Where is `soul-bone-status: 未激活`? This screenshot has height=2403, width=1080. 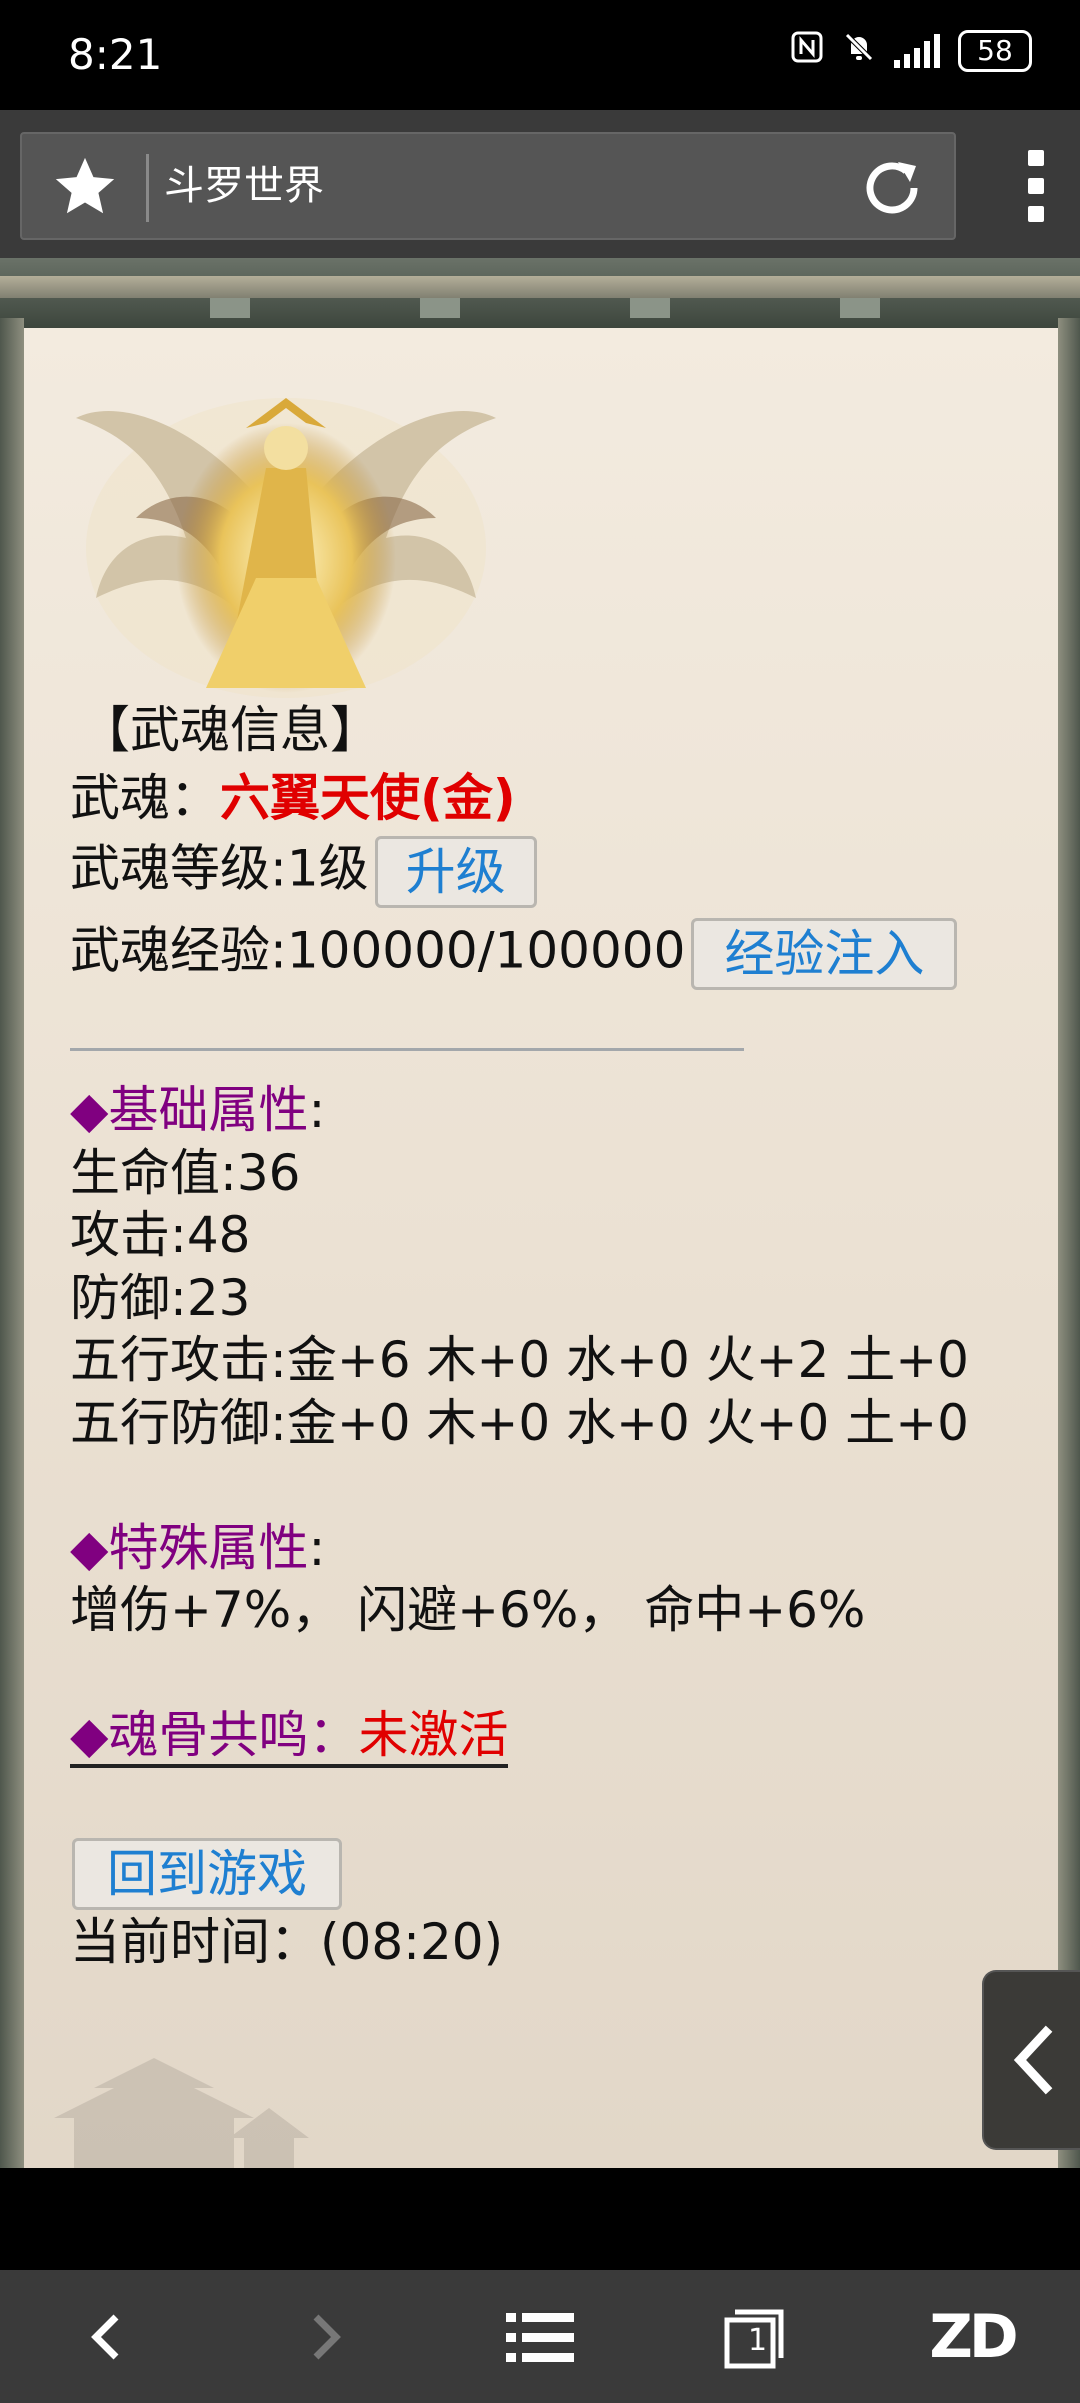
soul-bone-status: 未激活 is located at coordinates (433, 1735).